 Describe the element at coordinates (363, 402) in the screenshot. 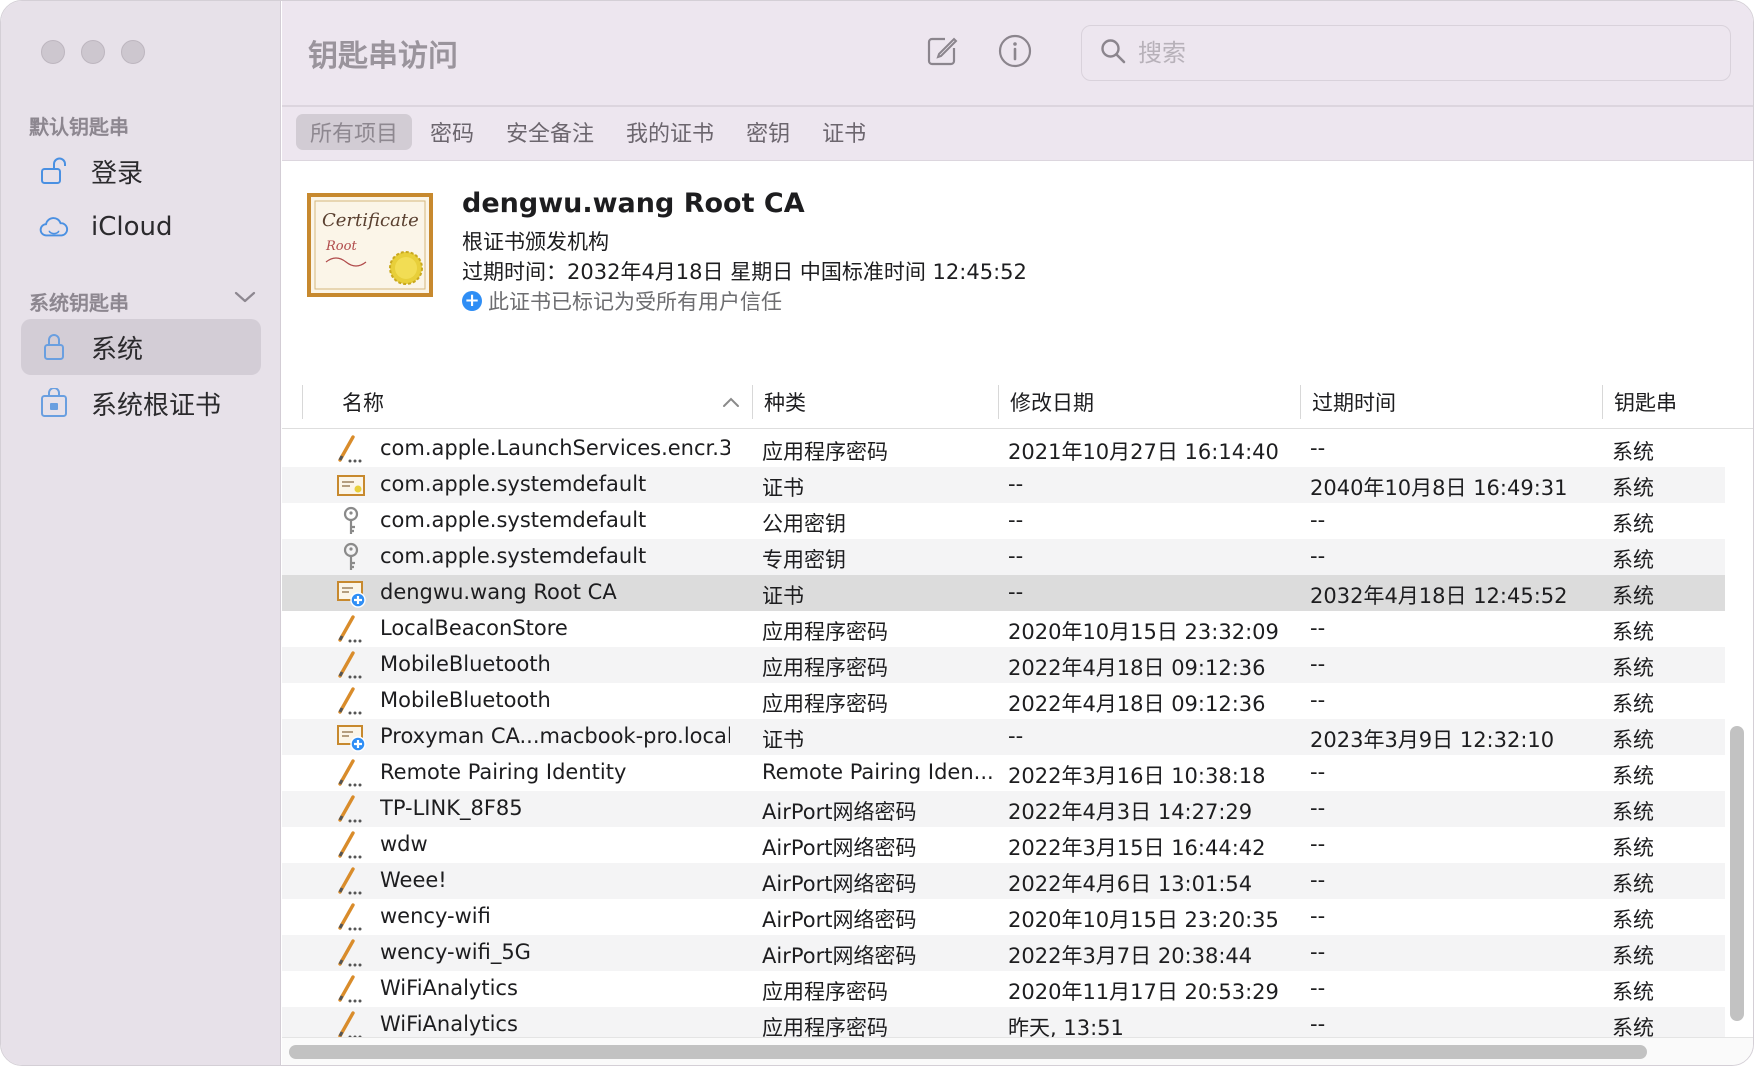

I see `column-header-name: 名称` at that location.